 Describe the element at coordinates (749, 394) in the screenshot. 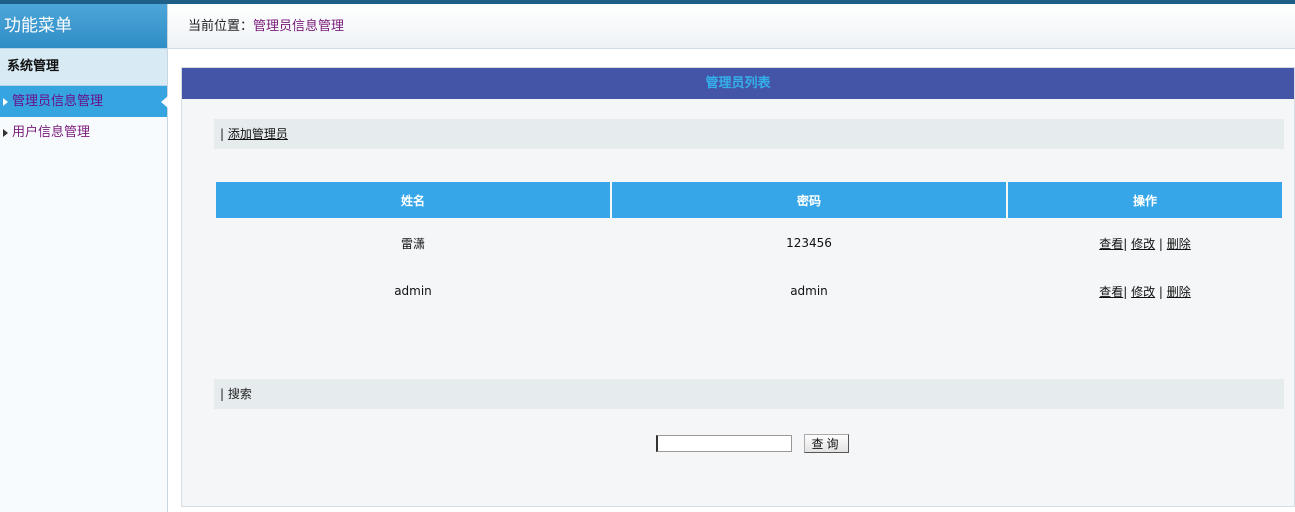

I see `search-bar: | 搜索` at that location.